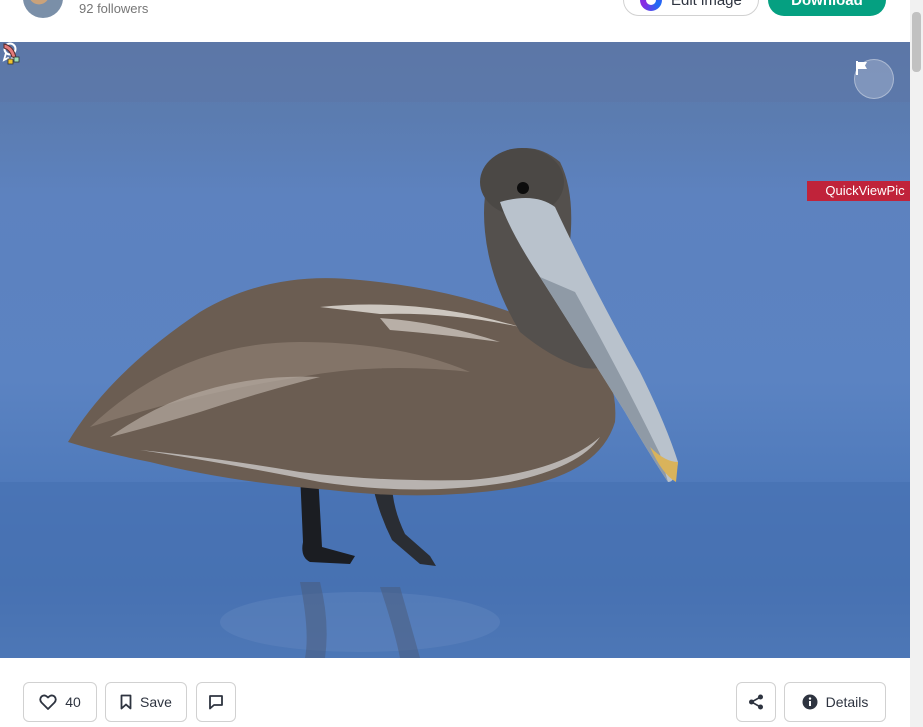  I want to click on edit-image-button: Edit image, so click(691, 8).